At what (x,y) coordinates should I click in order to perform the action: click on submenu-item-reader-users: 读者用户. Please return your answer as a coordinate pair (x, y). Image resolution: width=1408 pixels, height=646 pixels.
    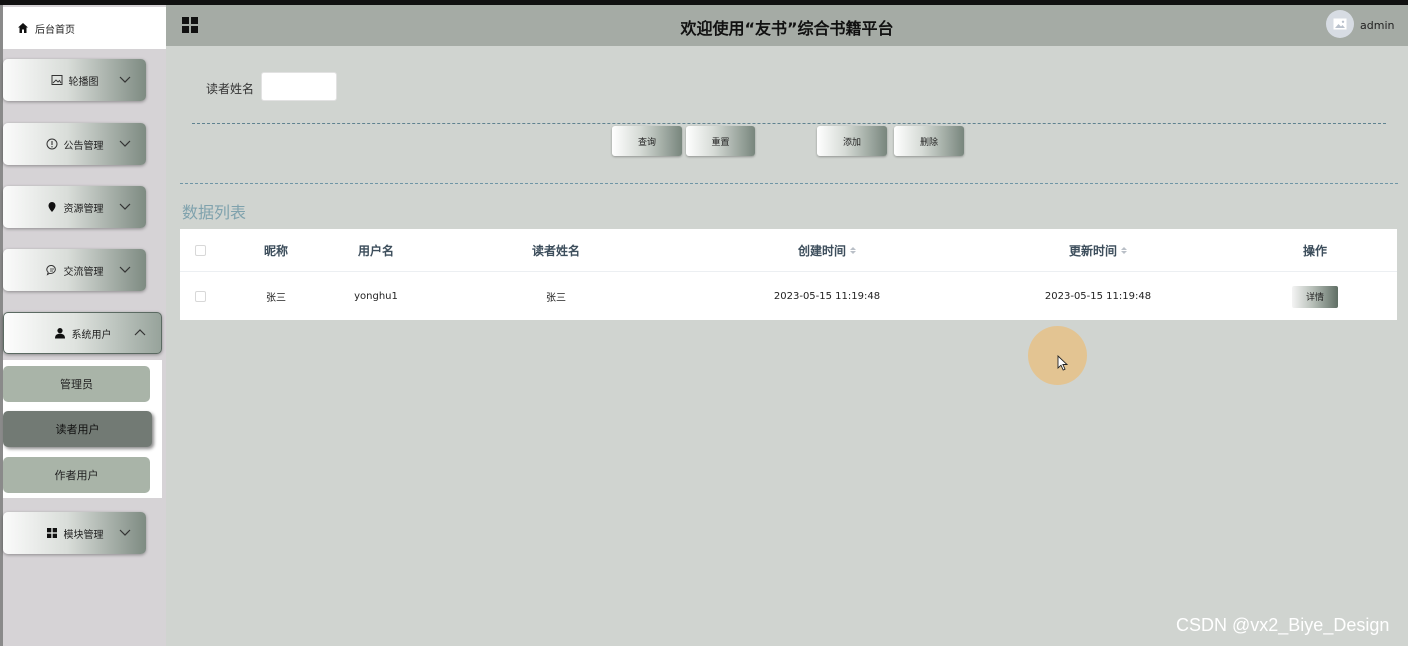
    Looking at the image, I should click on (77, 429).